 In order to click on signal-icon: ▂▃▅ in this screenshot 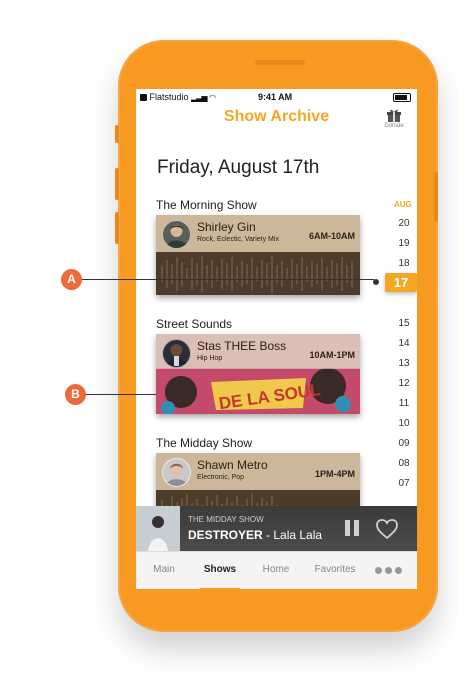, I will do `click(199, 97)`.